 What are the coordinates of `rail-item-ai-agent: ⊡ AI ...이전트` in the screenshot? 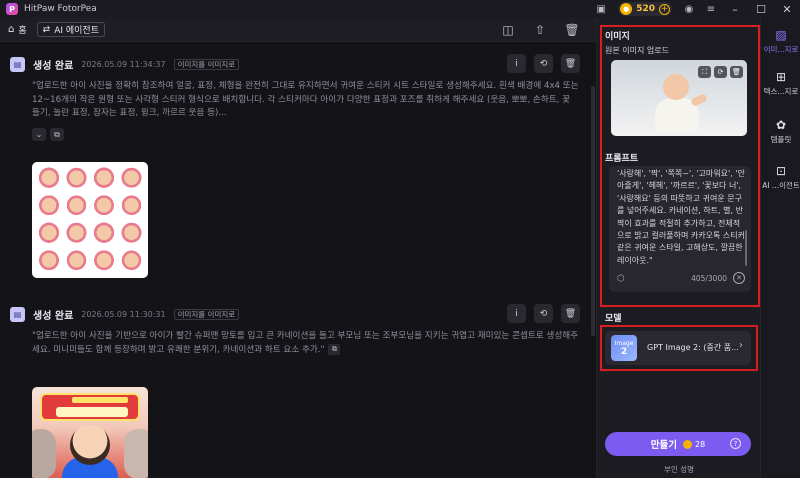 It's located at (780, 177).